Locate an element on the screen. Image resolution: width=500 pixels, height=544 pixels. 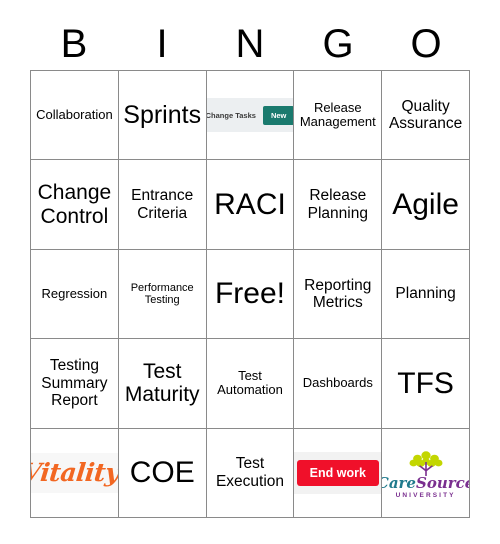
bingo-cell-label: Test Execution is located at coordinates (250, 472).